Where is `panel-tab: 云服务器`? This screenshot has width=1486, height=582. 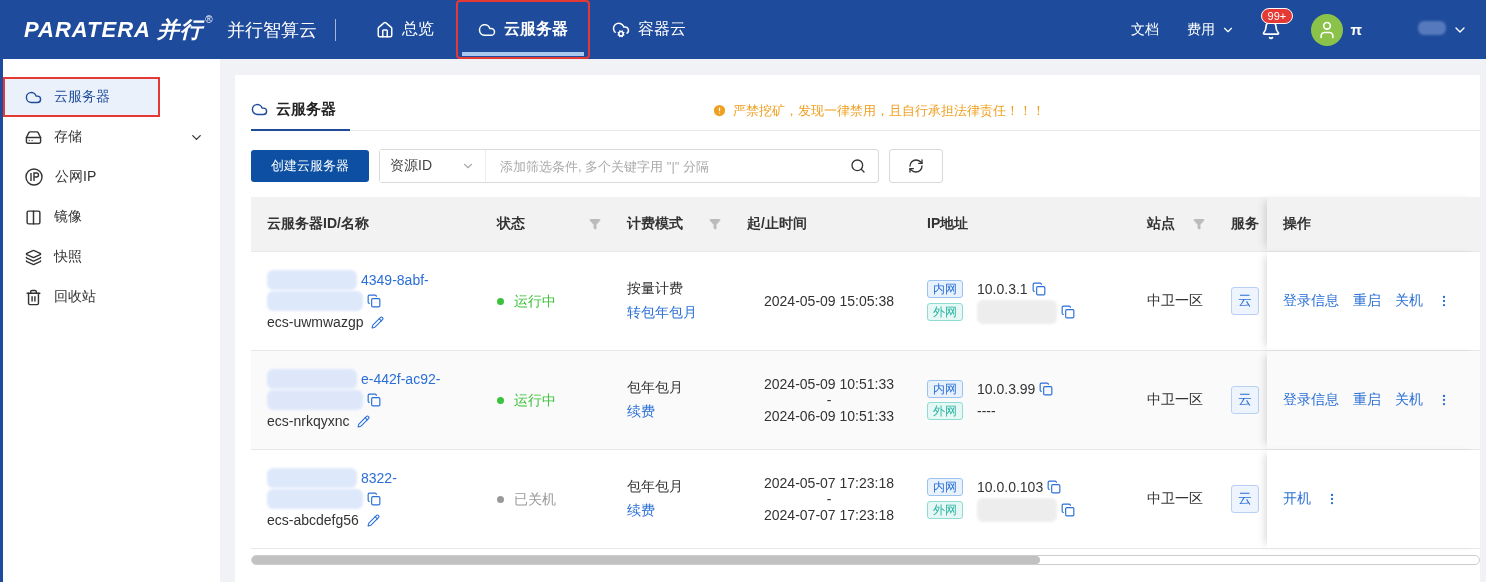
panel-tab: 云服务器 is located at coordinates (300, 110).